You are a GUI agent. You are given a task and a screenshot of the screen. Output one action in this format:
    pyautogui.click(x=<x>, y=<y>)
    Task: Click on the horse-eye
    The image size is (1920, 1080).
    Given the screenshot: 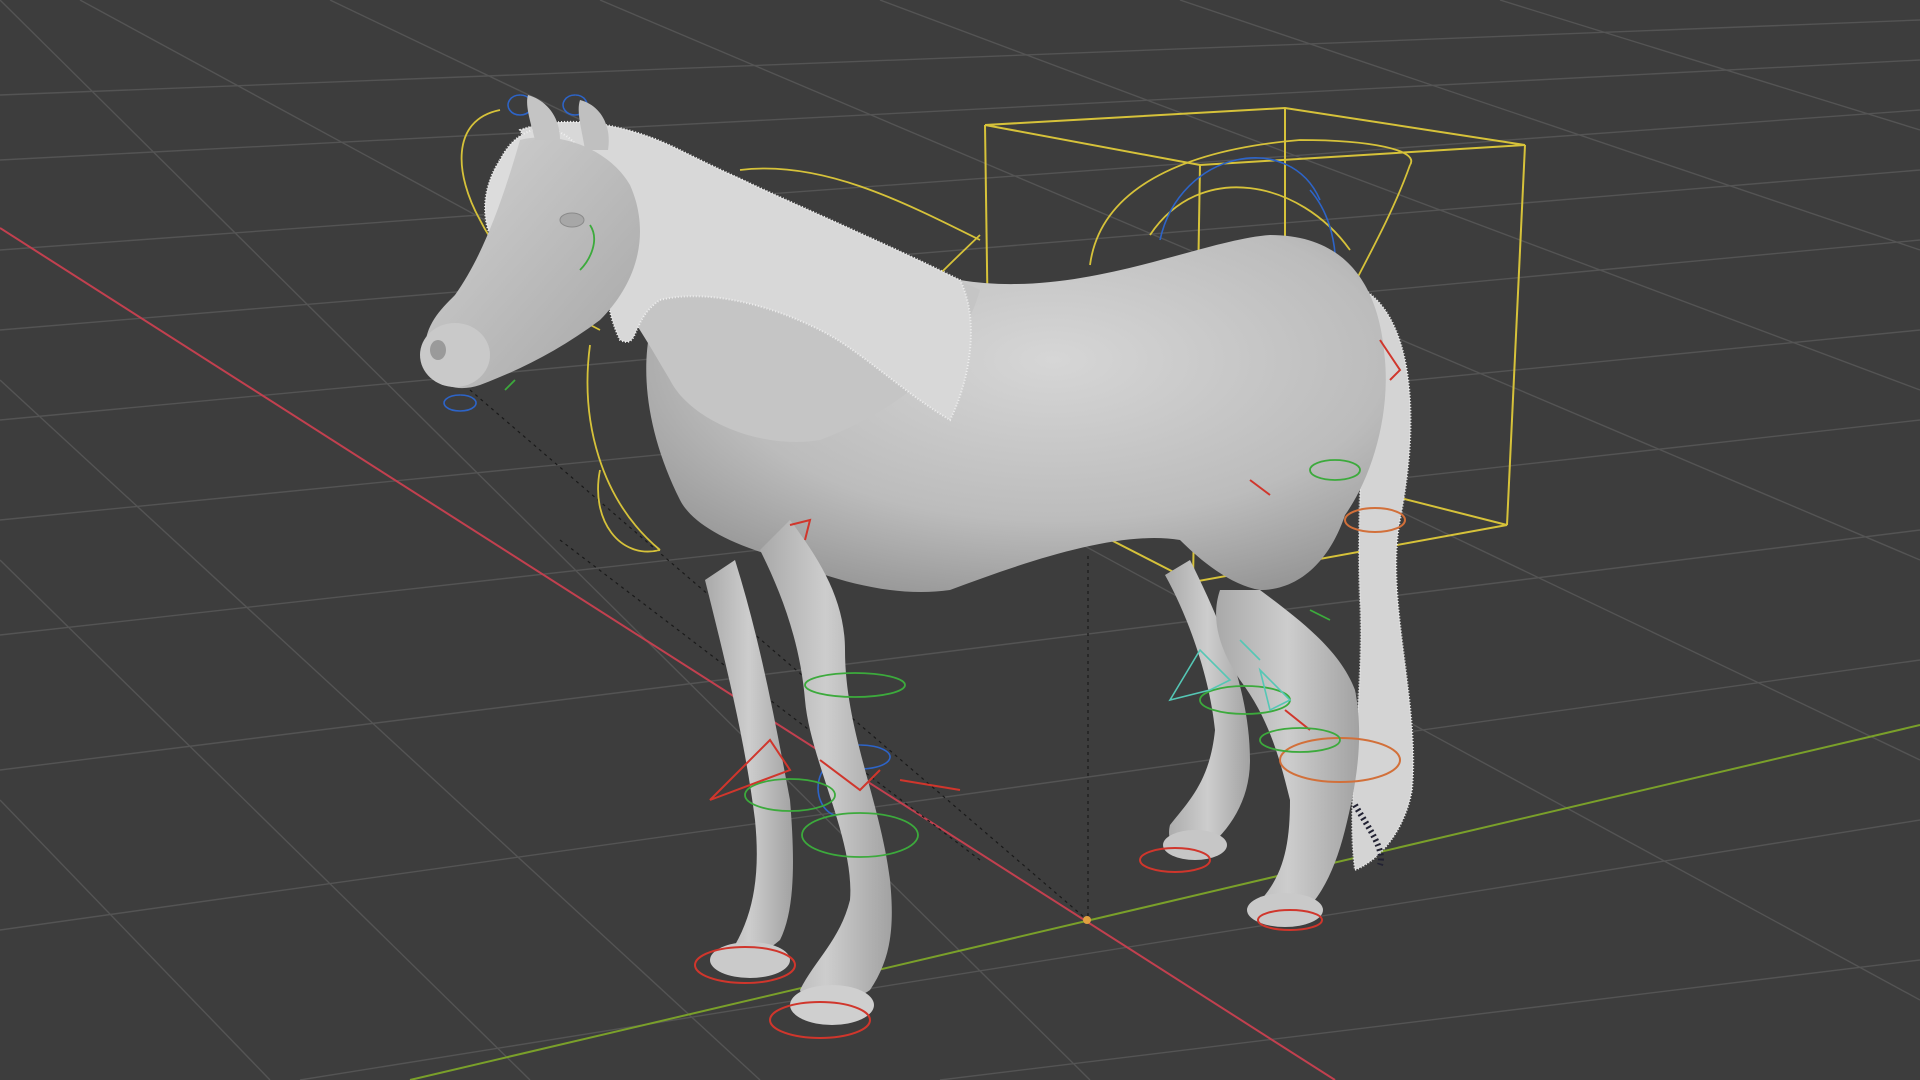 What is the action you would take?
    pyautogui.click(x=572, y=220)
    